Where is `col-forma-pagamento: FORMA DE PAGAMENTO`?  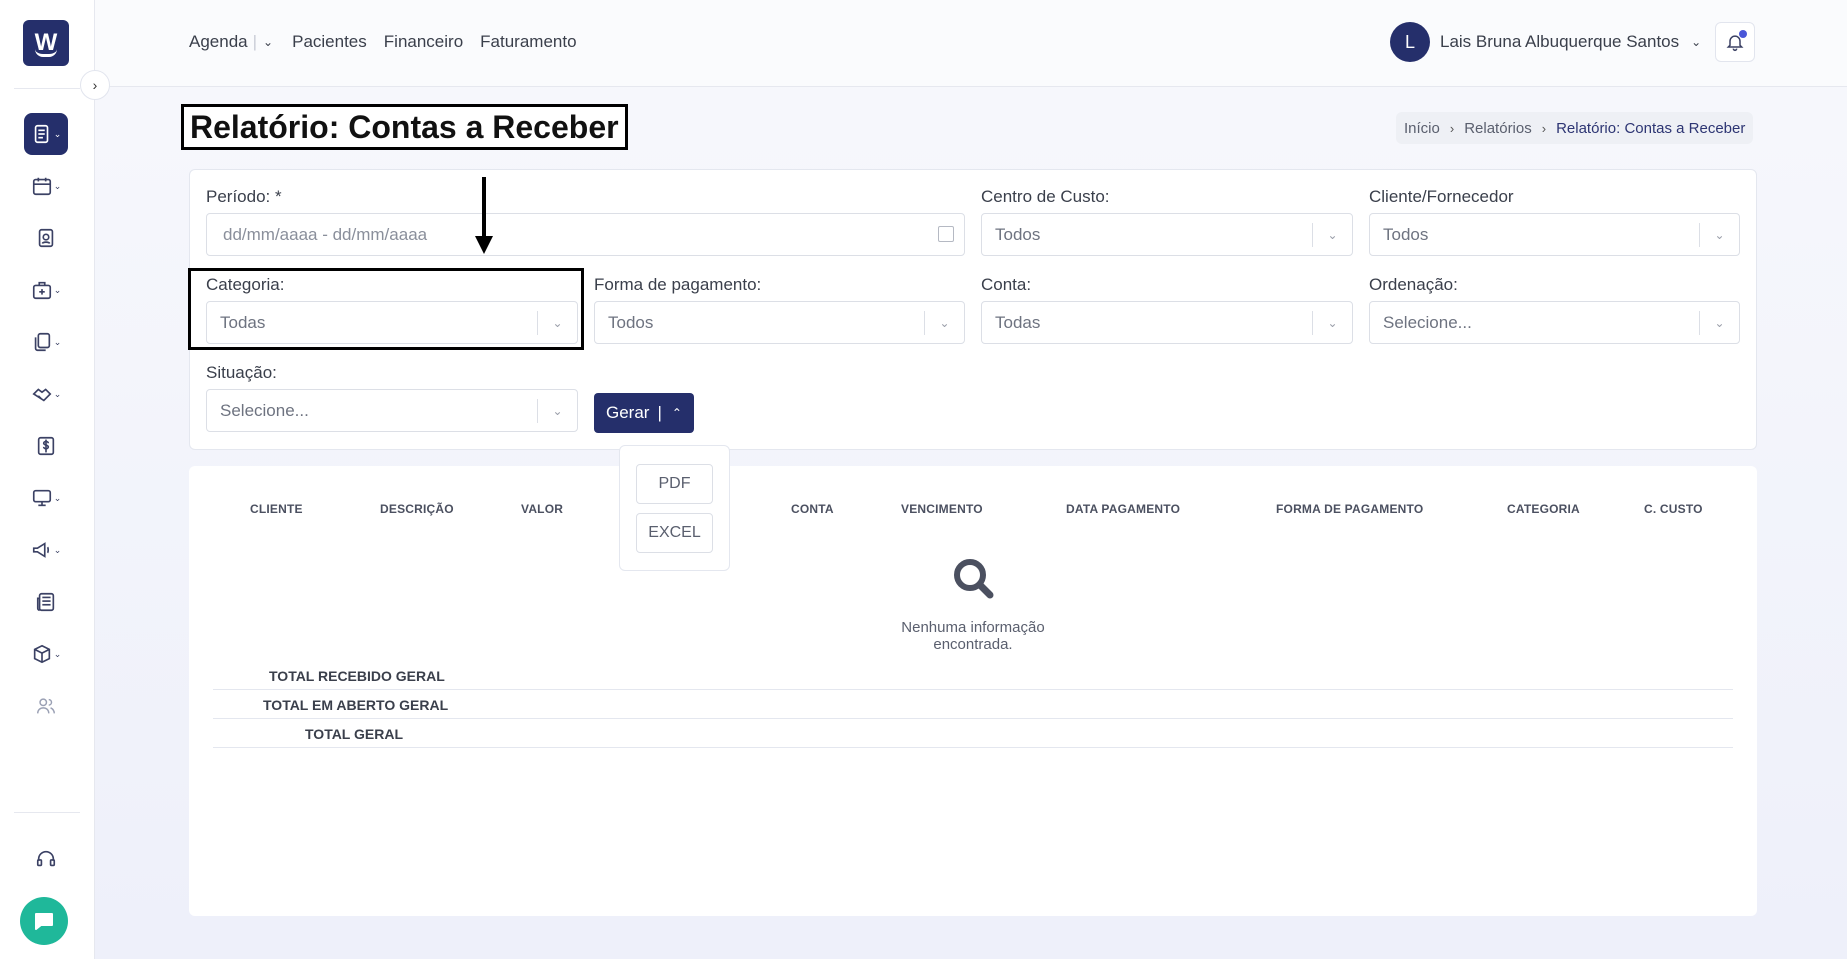
col-forma-pagamento: FORMA DE PAGAMENTO is located at coordinates (1349, 509).